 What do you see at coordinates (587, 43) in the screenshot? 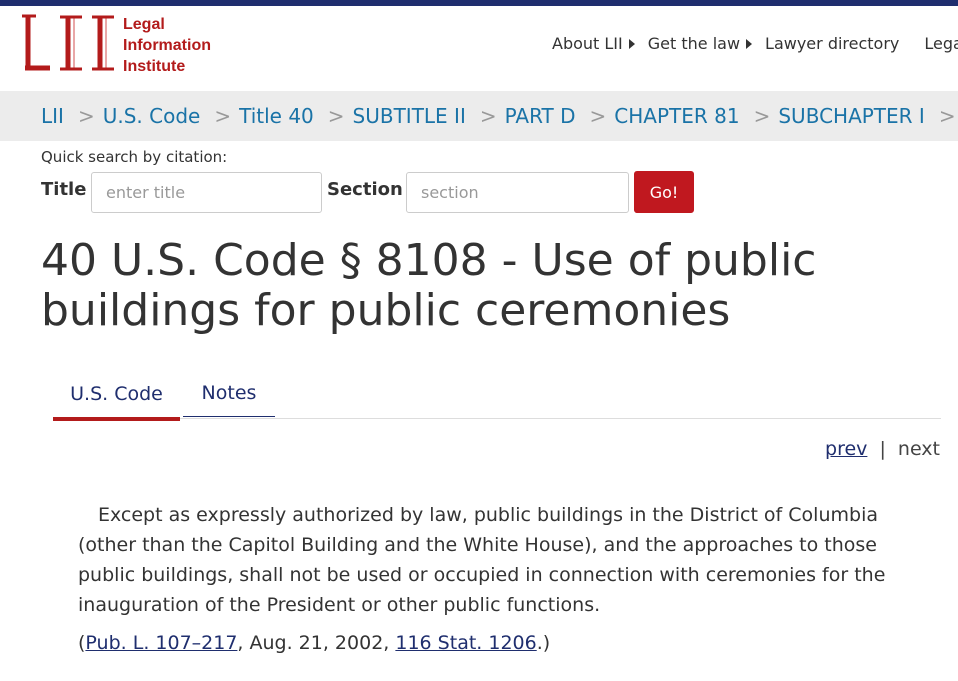
I see `nav-label: About LII` at bounding box center [587, 43].